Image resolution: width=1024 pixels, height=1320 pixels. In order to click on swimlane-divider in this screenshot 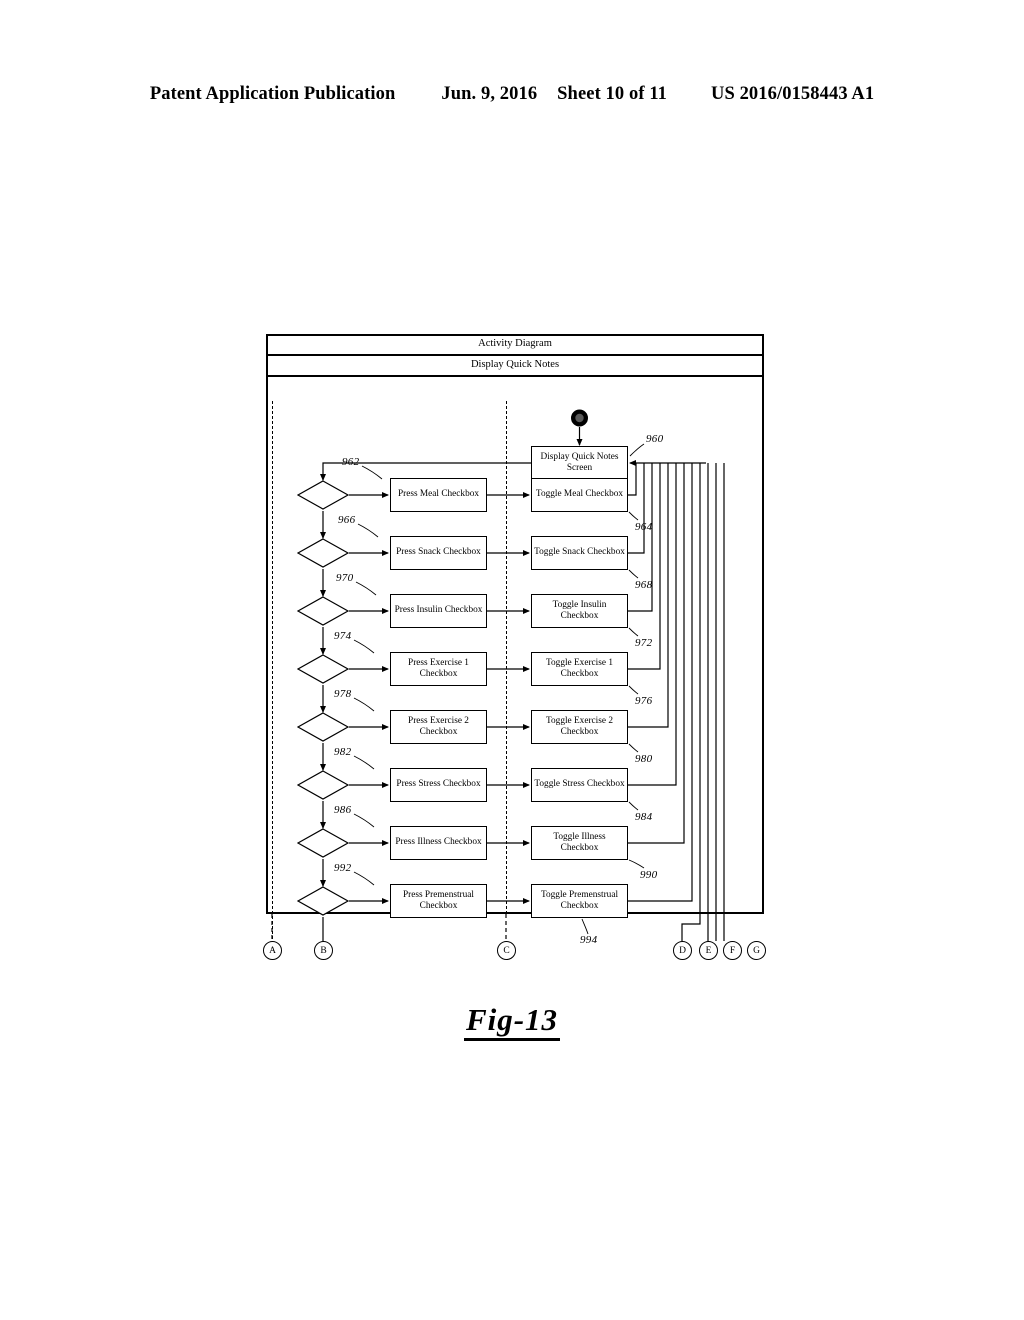, I will do `click(506, 657)`.